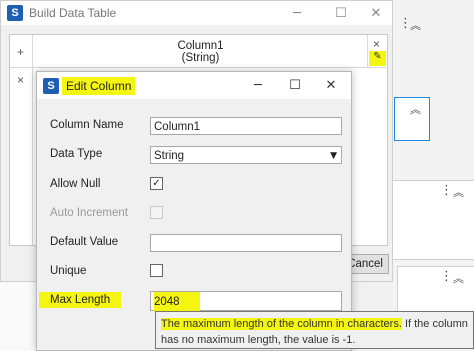 This screenshot has height=351, width=474. I want to click on column-name-input: Column1, so click(246, 126).